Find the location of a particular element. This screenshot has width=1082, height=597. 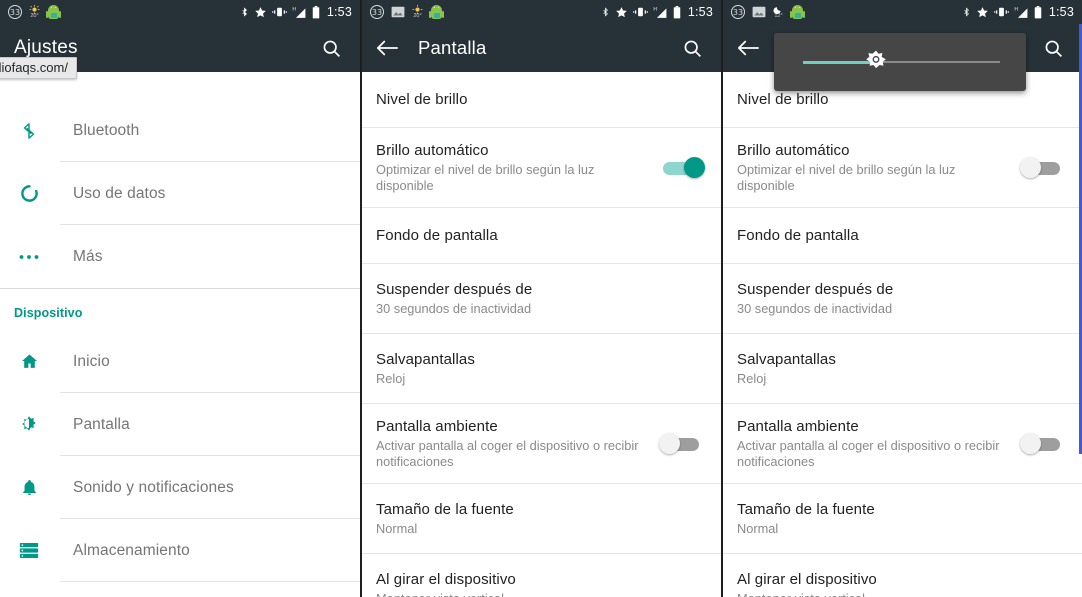

setting-subtitle: Normal is located at coordinates (758, 528).